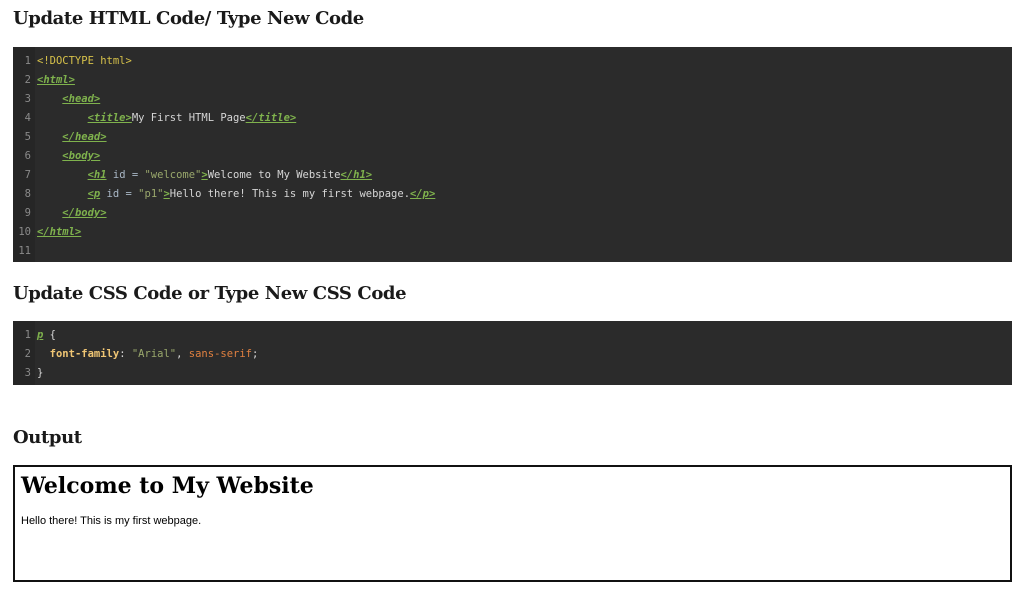 The width and height of the screenshot is (1024, 594). I want to click on output-heading: Welcome to My Website, so click(167, 486).